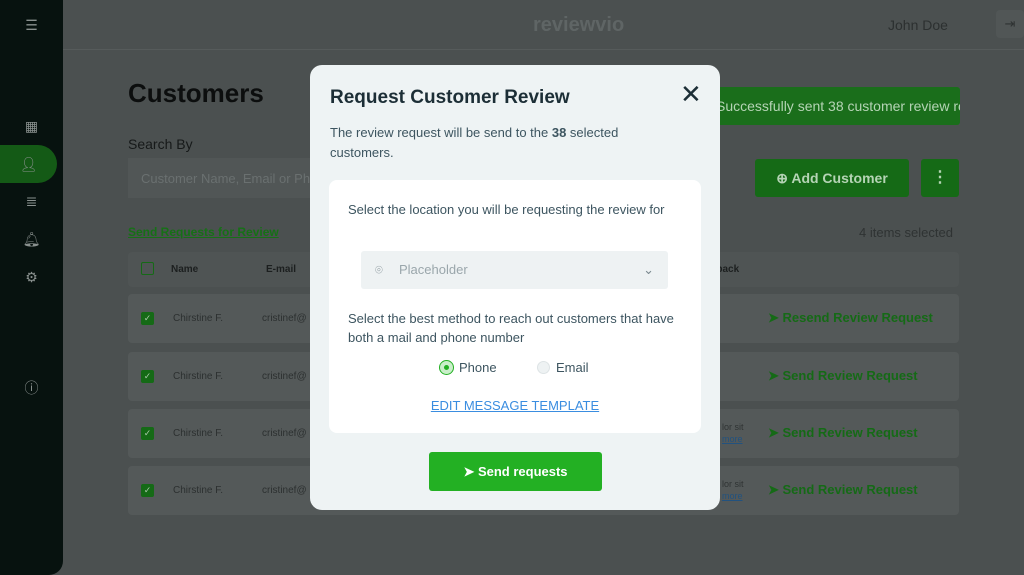 This screenshot has width=1024, height=575. What do you see at coordinates (470, 471) in the screenshot?
I see `send-icon: ➤` at bounding box center [470, 471].